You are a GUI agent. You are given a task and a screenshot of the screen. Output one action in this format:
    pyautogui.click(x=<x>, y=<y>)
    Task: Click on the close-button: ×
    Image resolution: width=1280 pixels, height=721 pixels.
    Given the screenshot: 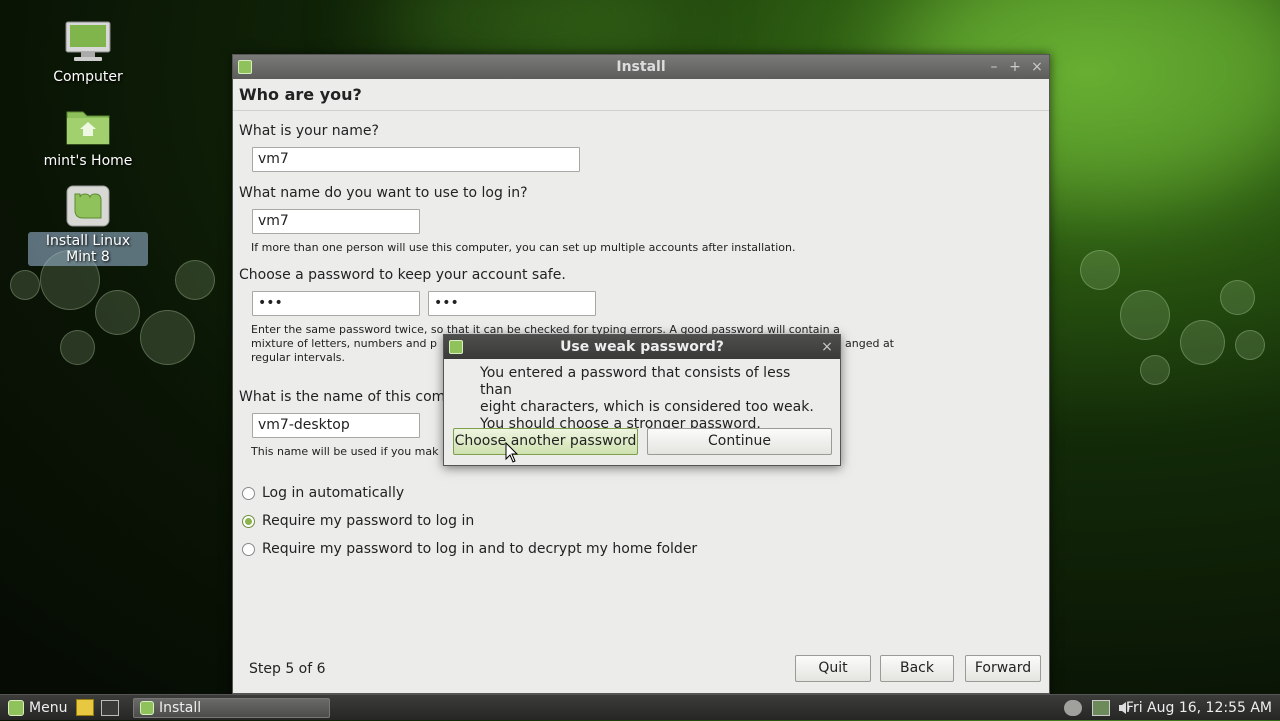 What is the action you would take?
    pyautogui.click(x=1037, y=67)
    